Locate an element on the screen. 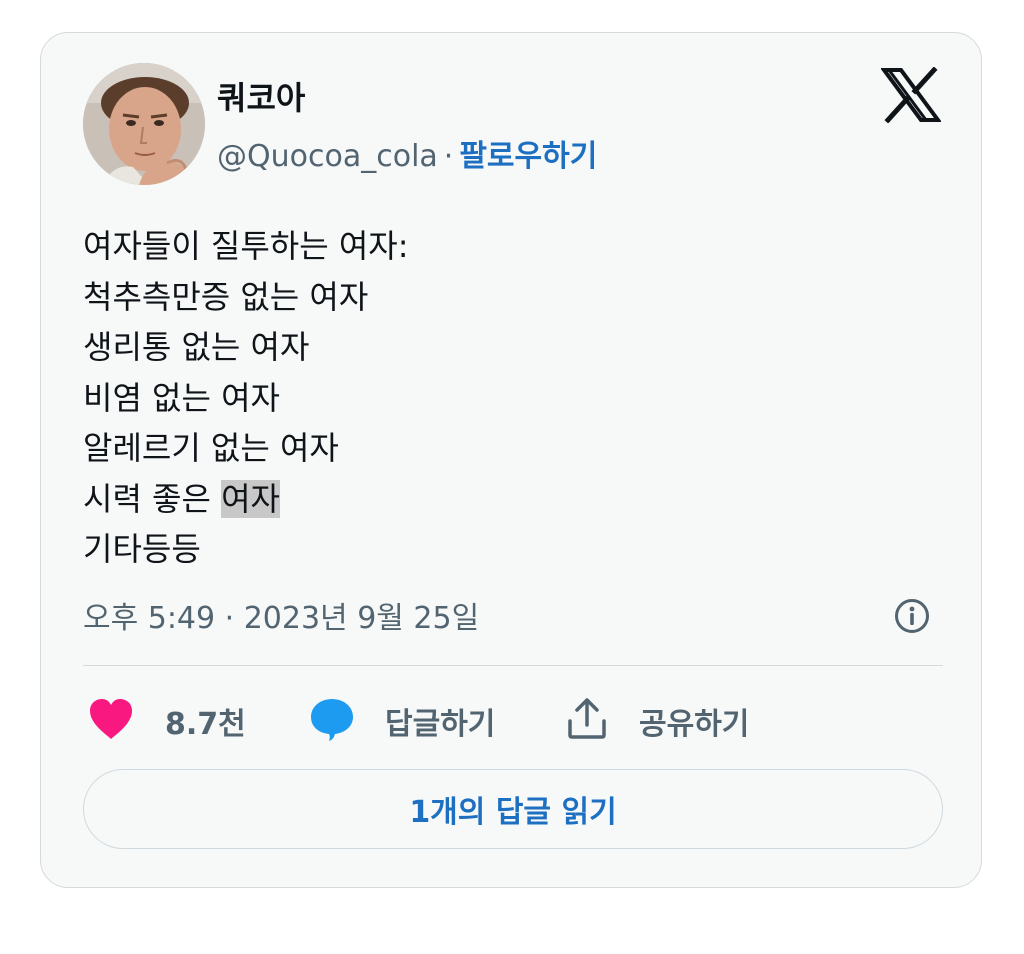 This screenshot has height=954, width=1024. info-icon is located at coordinates (912, 616).